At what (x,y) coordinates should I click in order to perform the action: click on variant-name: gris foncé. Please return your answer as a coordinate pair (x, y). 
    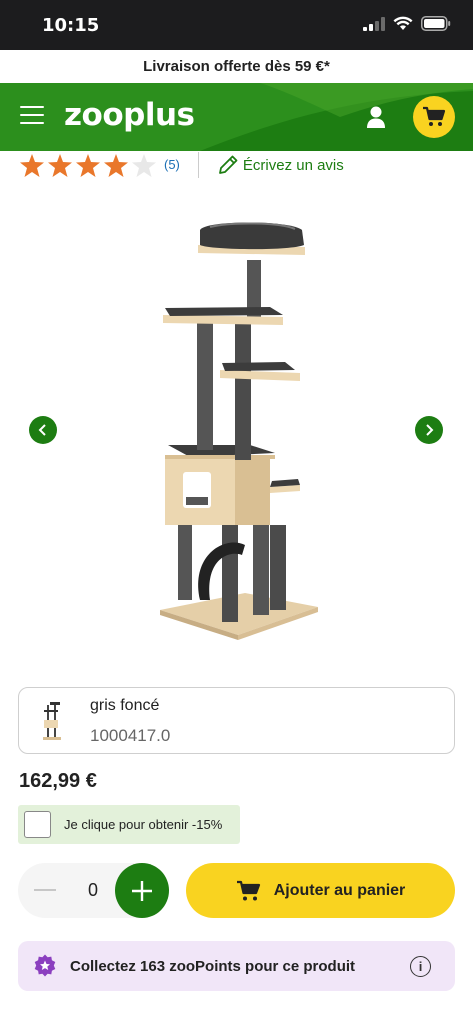
    Looking at the image, I should click on (125, 705).